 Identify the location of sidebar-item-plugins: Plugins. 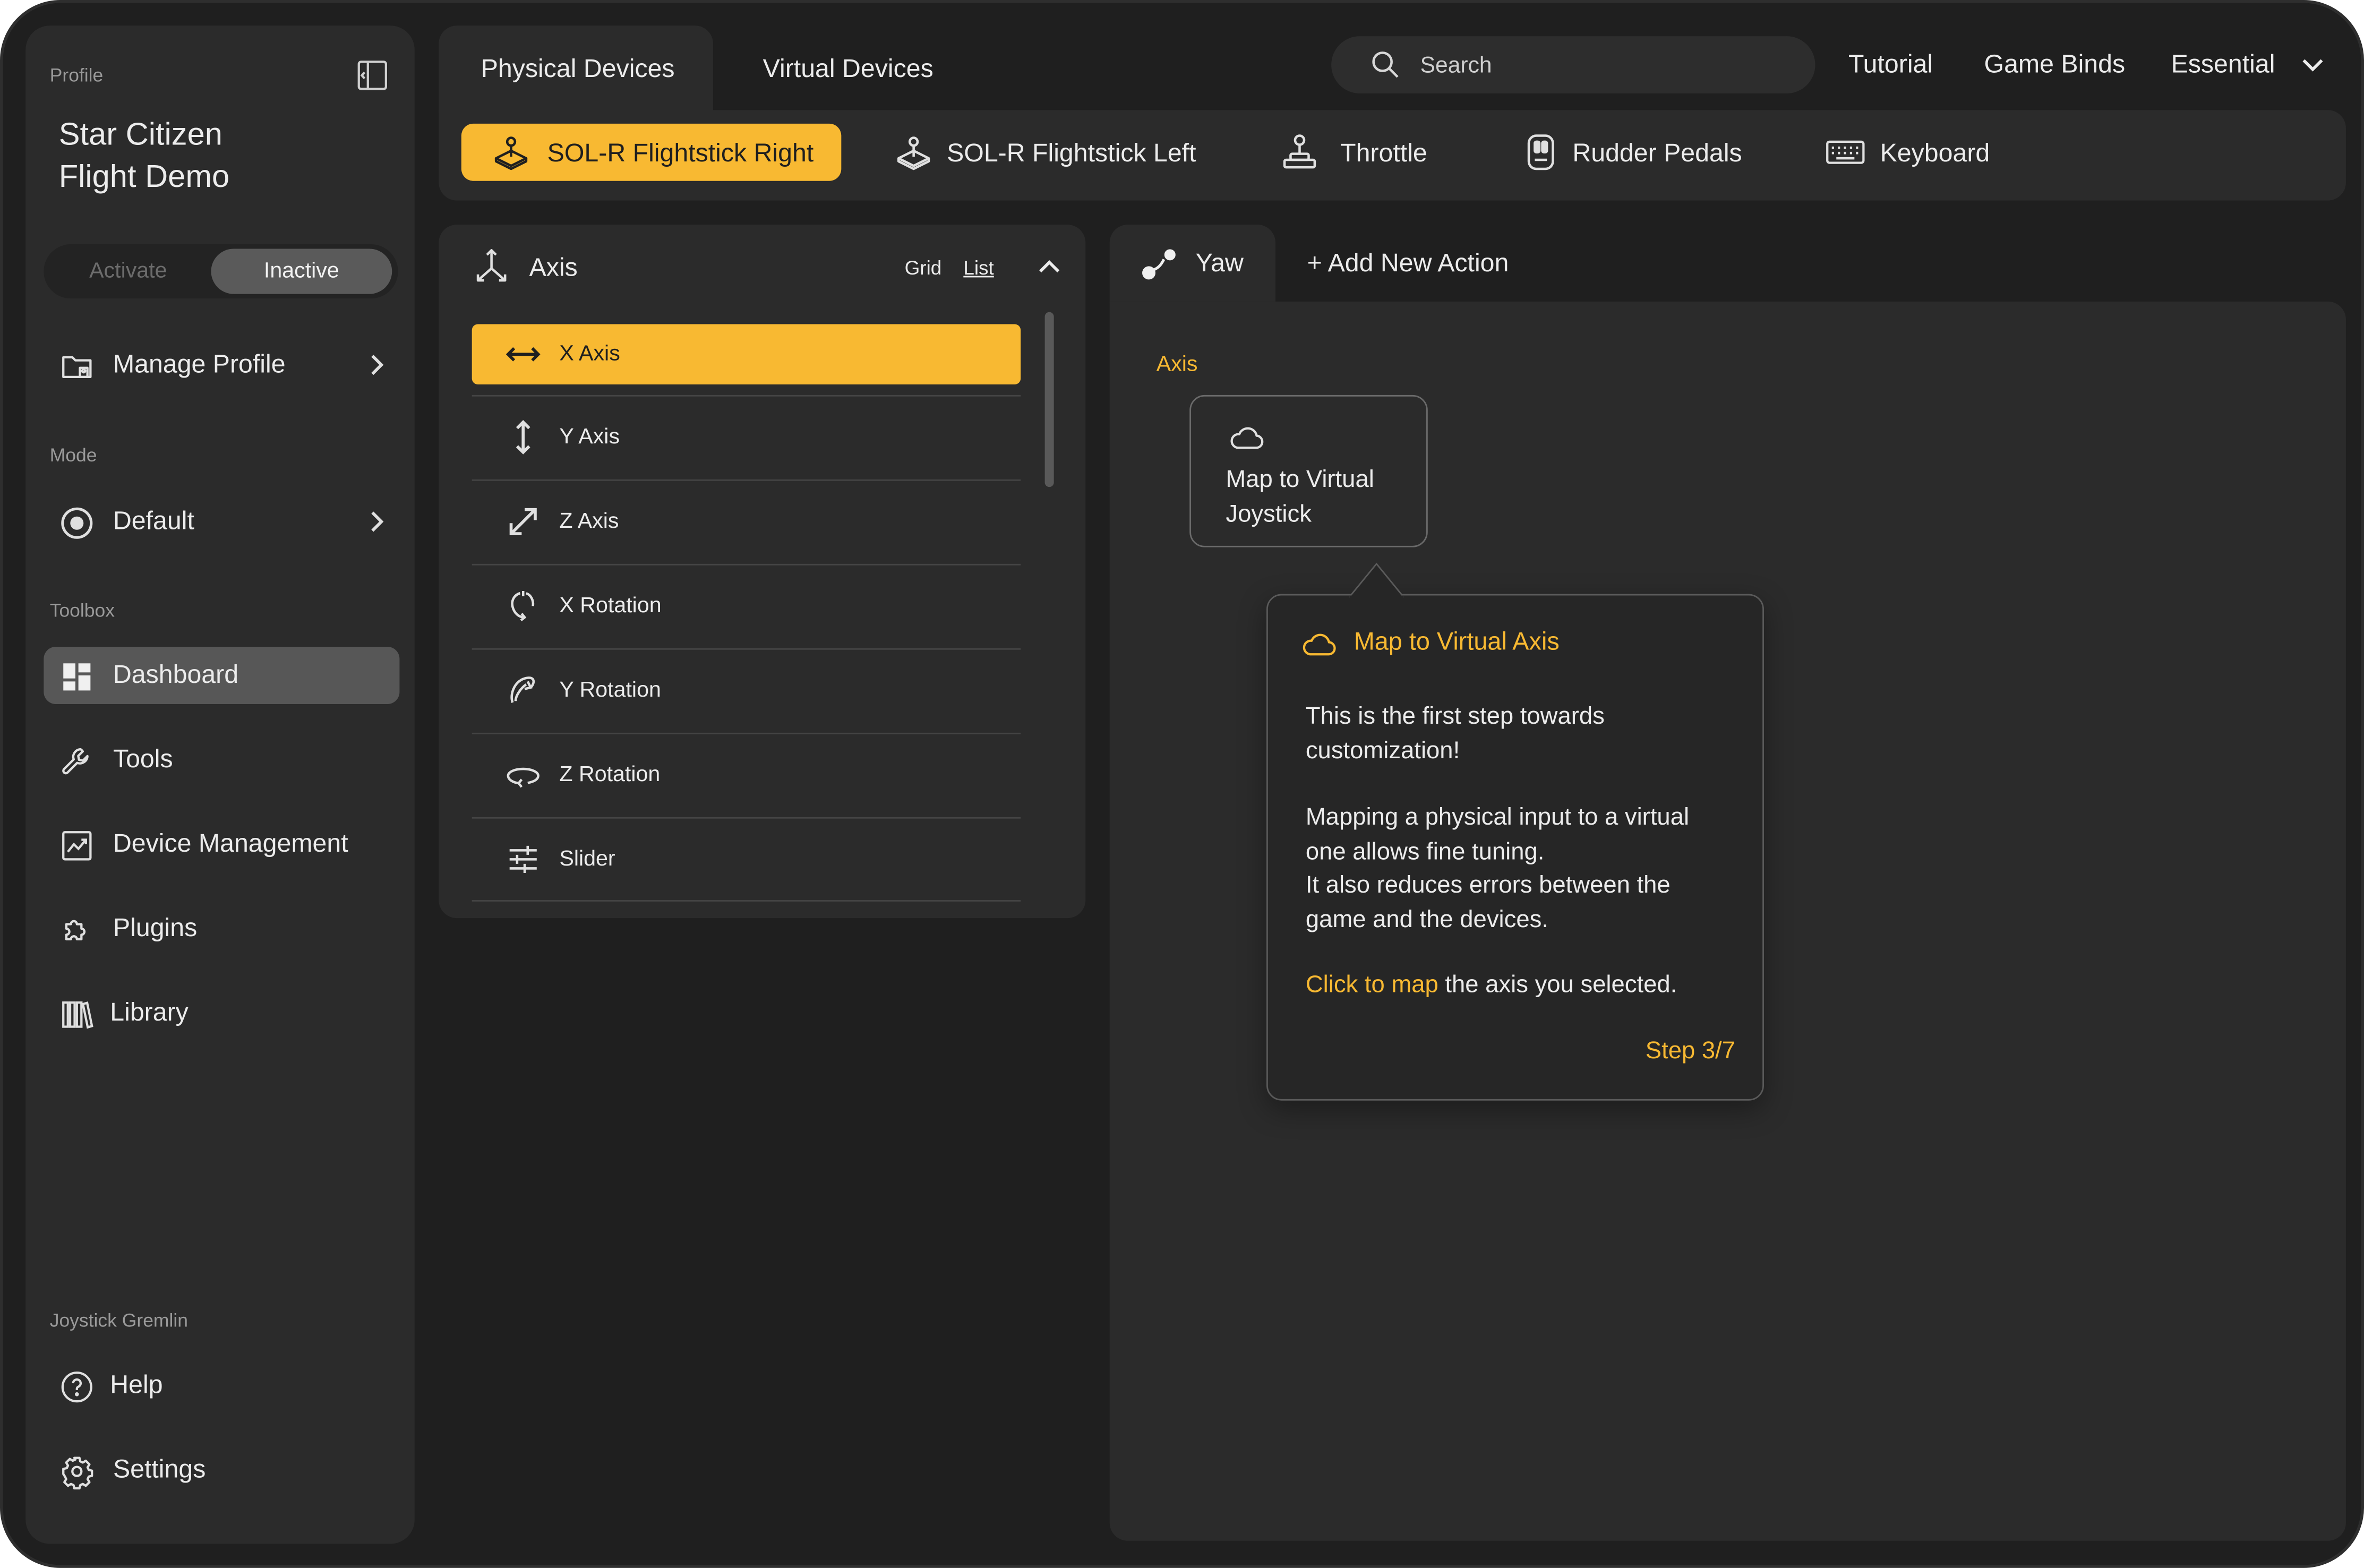
(221, 928).